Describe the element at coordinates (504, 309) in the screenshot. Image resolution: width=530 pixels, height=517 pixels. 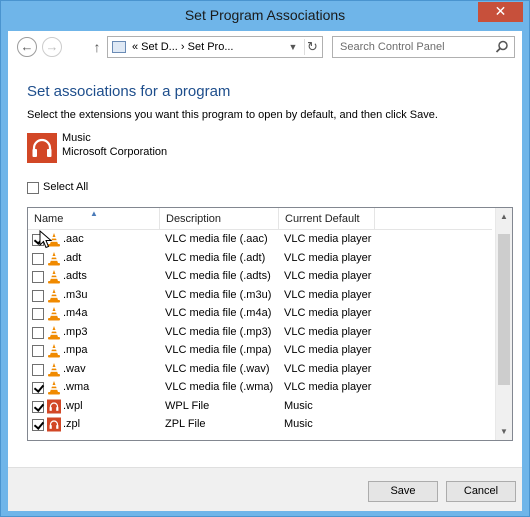
I see `scroll-thumb` at that location.